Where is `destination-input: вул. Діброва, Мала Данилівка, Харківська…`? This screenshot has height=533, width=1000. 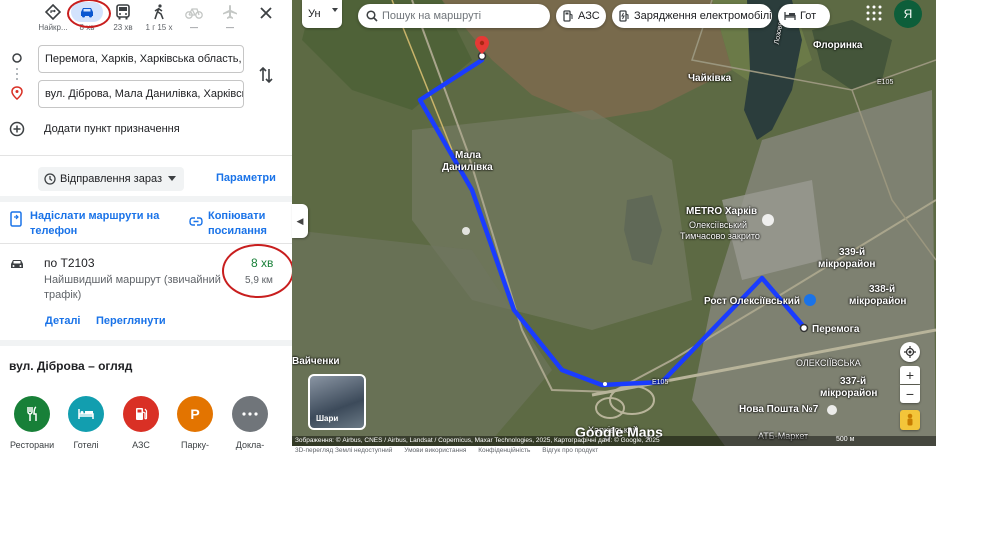 destination-input: вул. Діброва, Мала Данилівка, Харківська… is located at coordinates (141, 94).